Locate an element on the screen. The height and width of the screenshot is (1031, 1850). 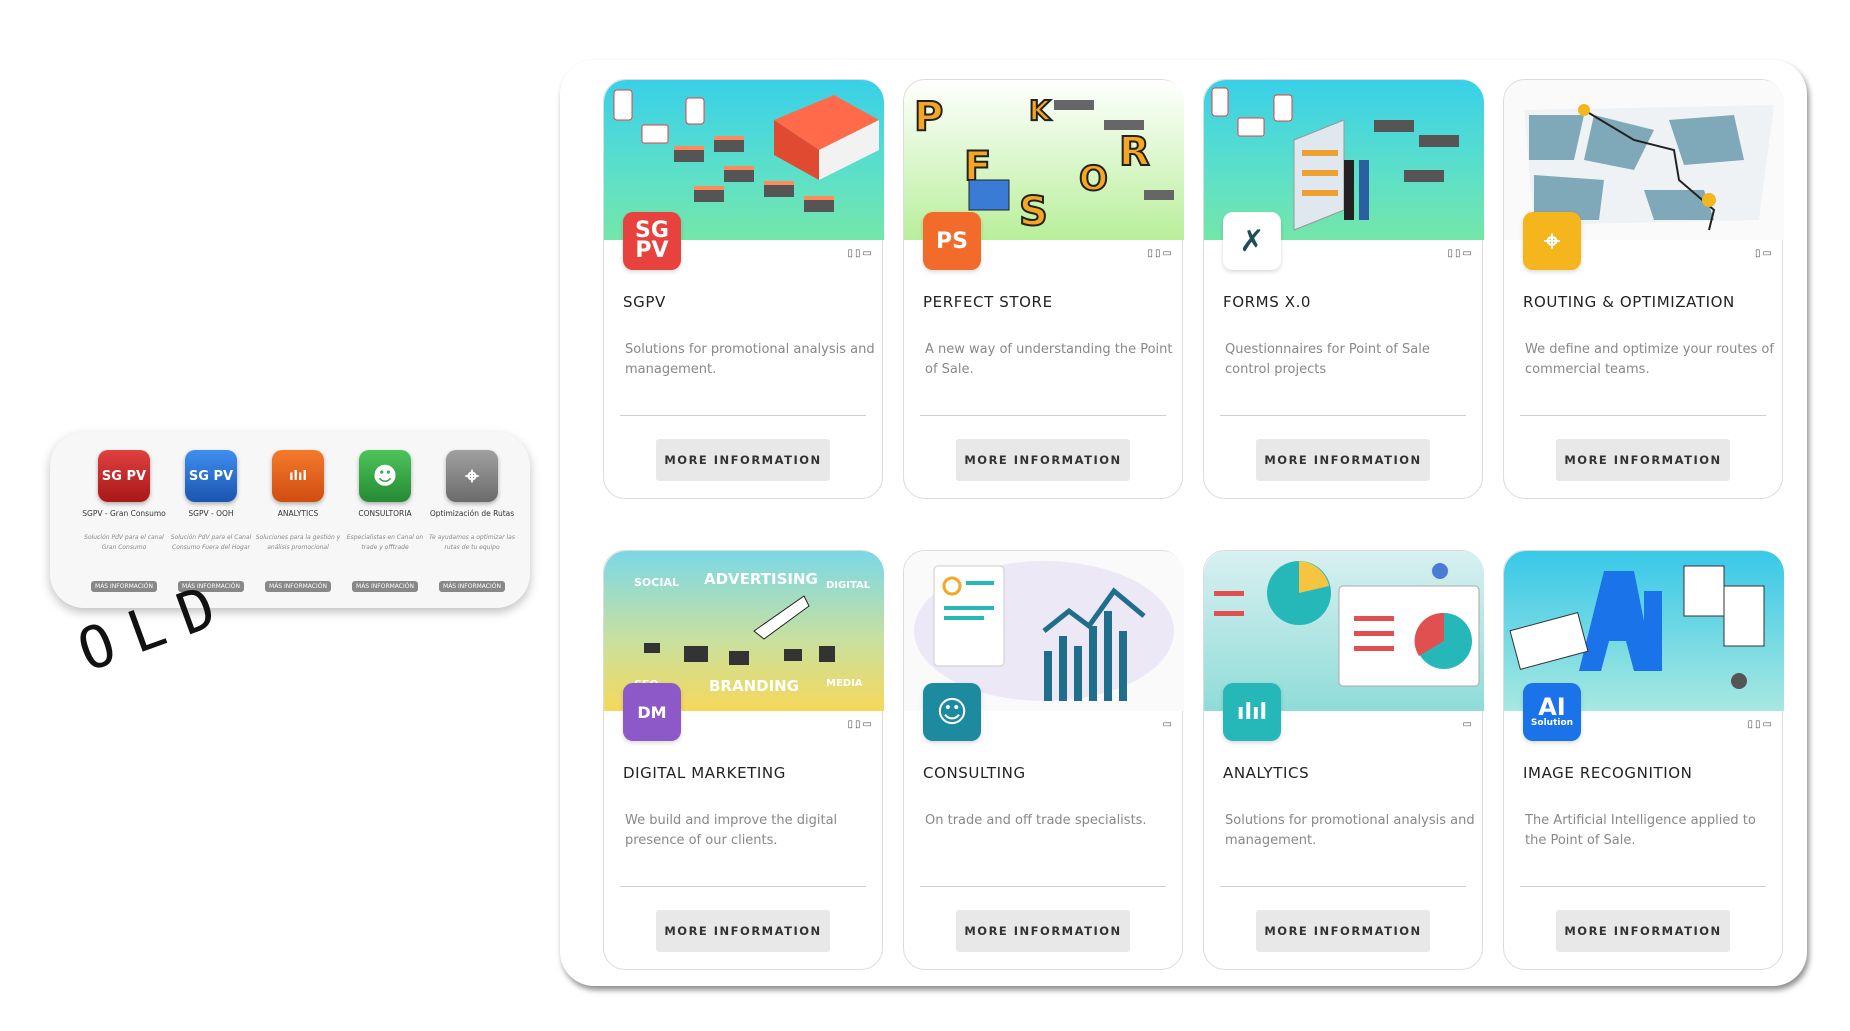
svg-text: P is located at coordinates (928, 117).